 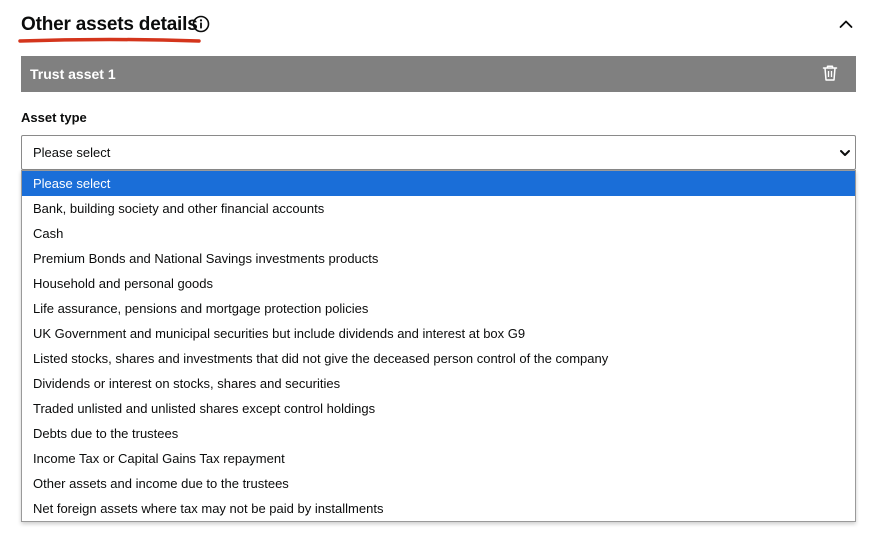 What do you see at coordinates (72, 152) in the screenshot?
I see `select-current-value: Please select` at bounding box center [72, 152].